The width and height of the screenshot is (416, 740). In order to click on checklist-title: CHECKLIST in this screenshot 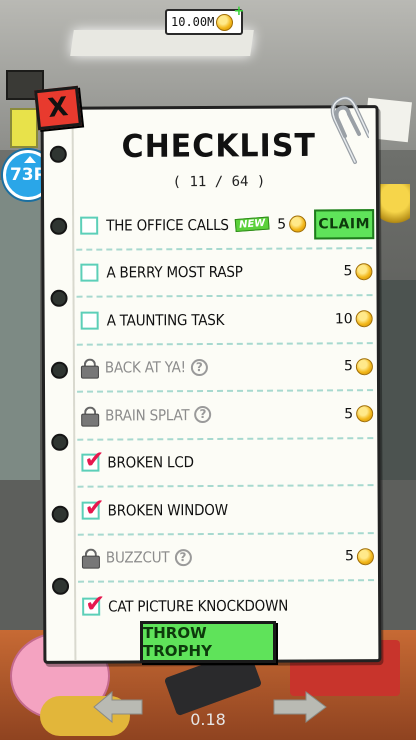, I will do `click(218, 146)`.